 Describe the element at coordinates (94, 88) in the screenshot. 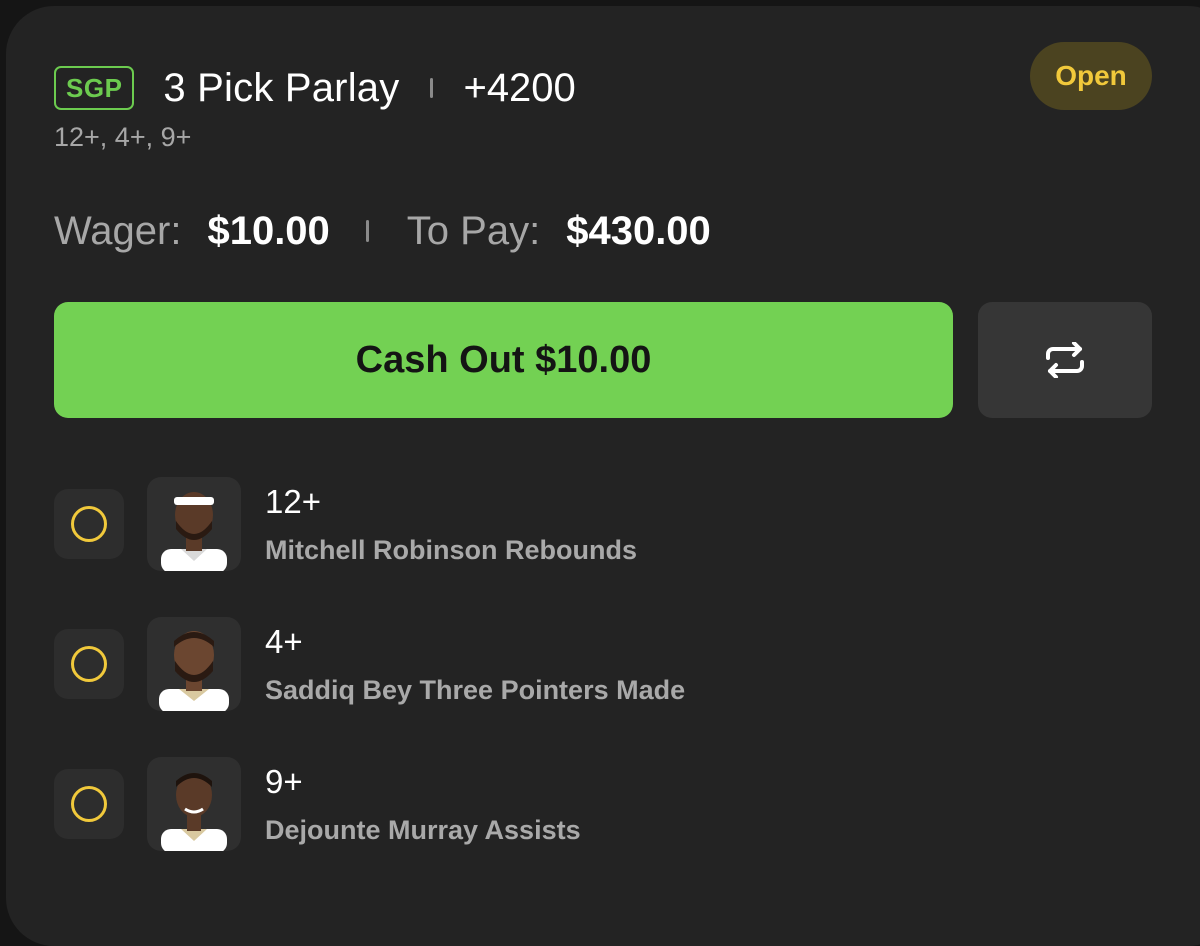

I see `sgp-badge: SGP` at that location.